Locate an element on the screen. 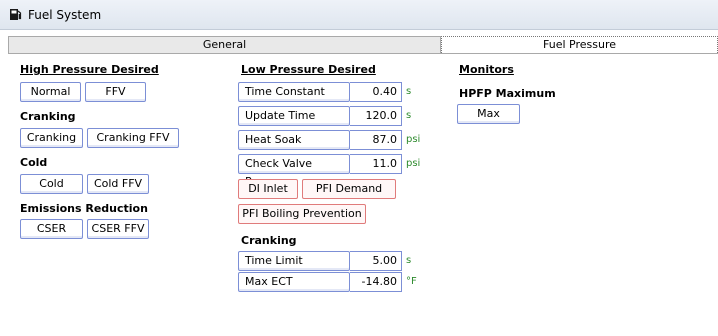 This screenshot has height=336, width=718. high-pressure-desired-heading: High Pressure Desired is located at coordinates (89, 69).